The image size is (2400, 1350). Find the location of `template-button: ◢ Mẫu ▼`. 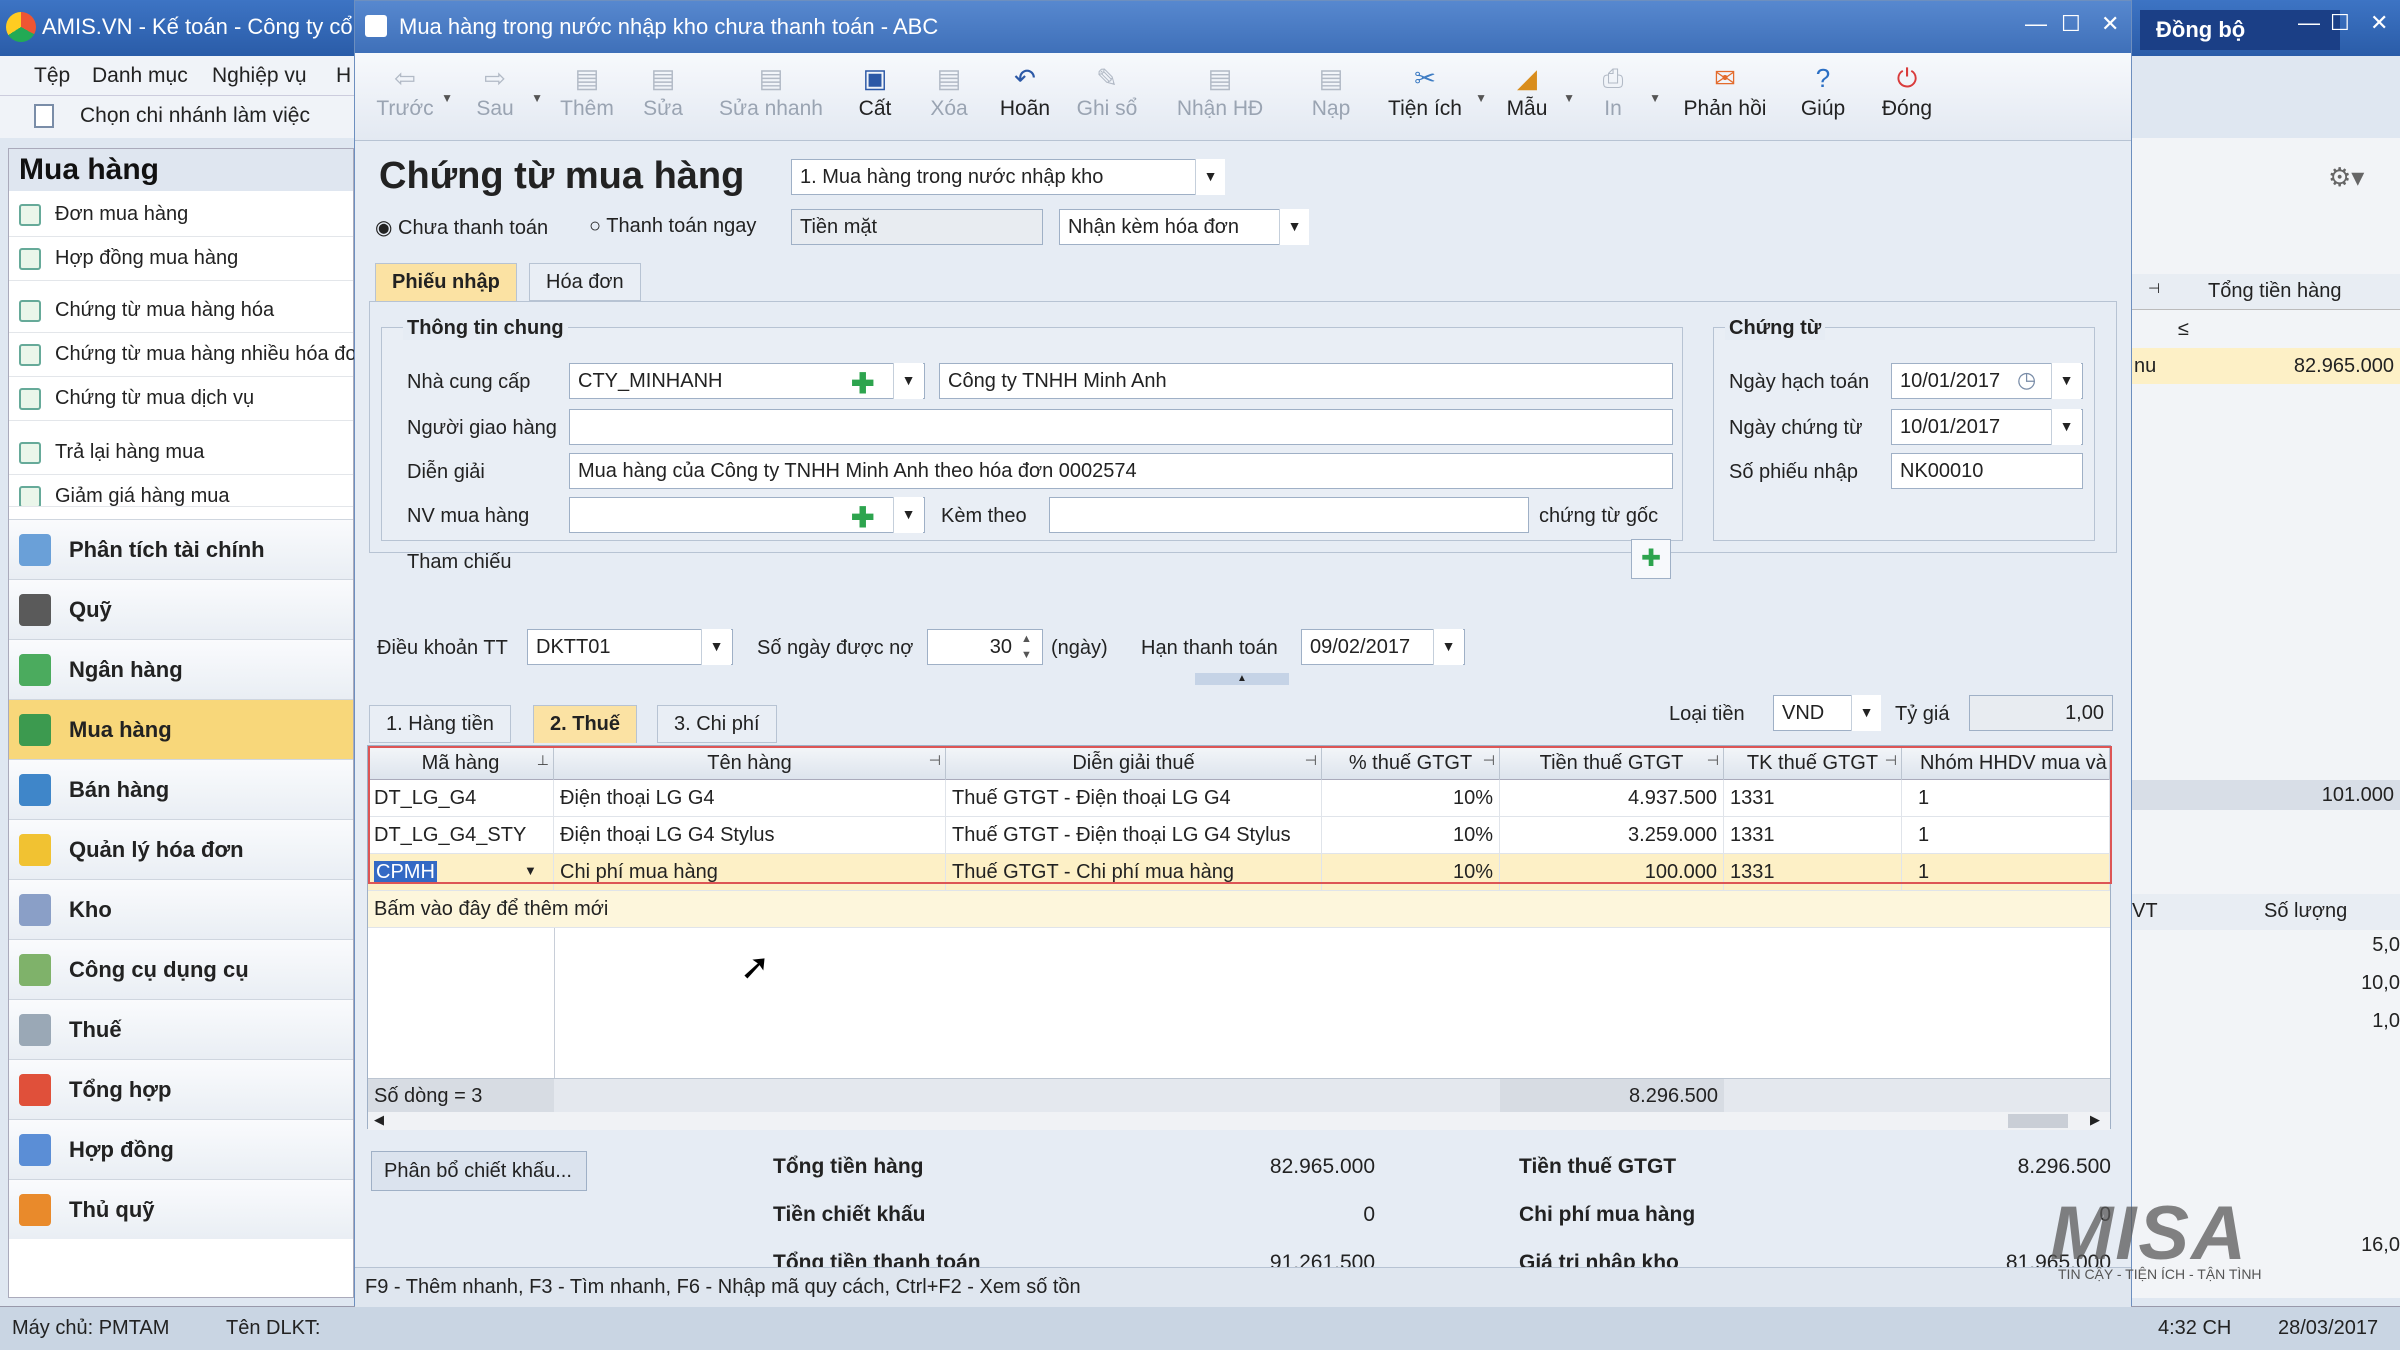

template-button: ◢ Mẫu ▼ is located at coordinates (1533, 97).